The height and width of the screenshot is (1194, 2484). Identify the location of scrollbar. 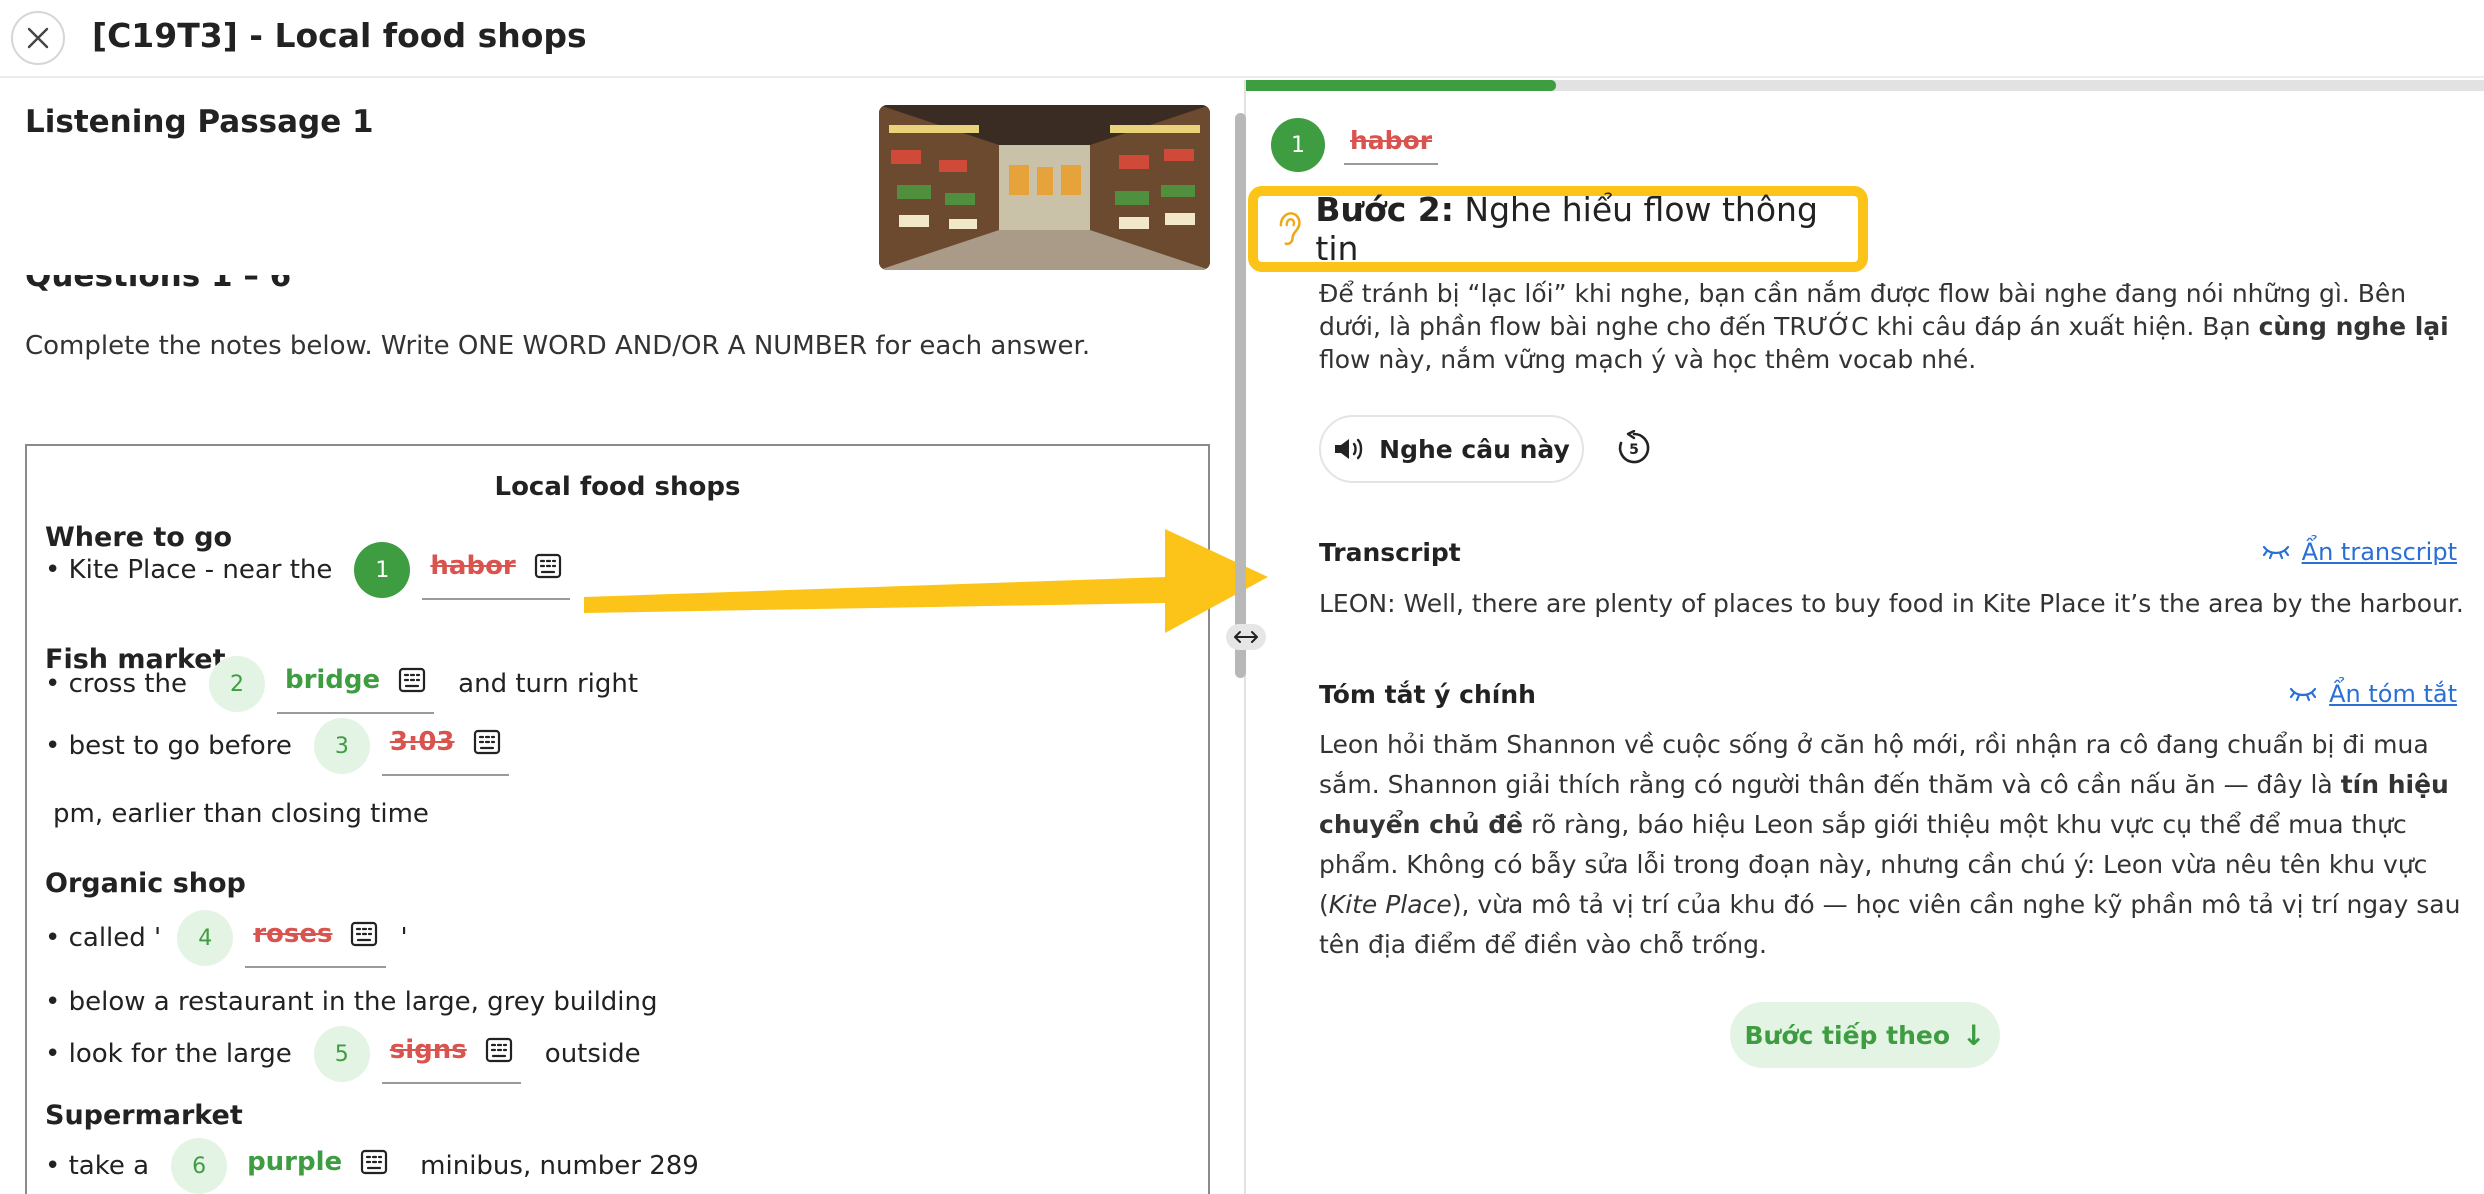
(1240, 395).